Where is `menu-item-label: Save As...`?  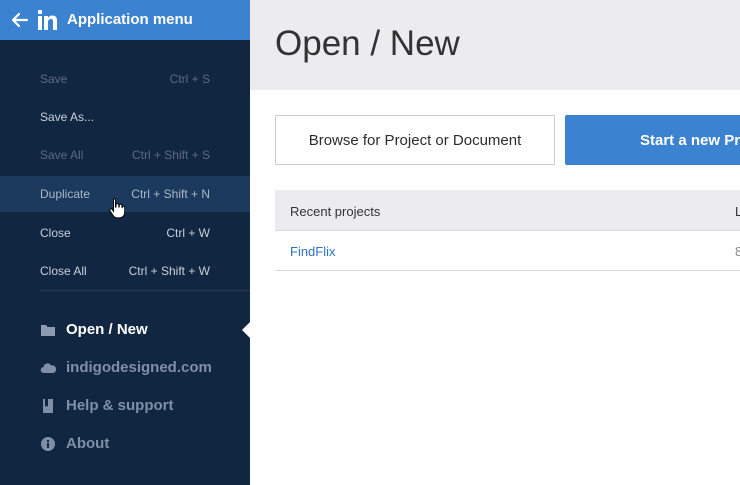 menu-item-label: Save As... is located at coordinates (67, 117).